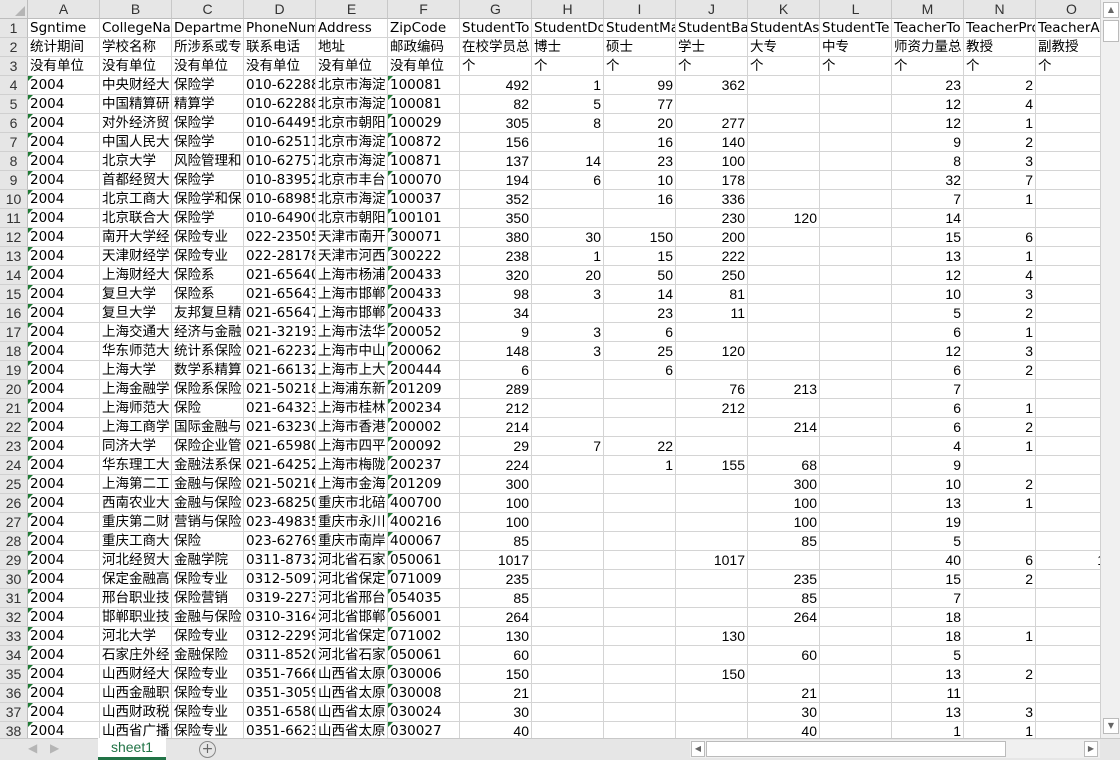 This screenshot has height=760, width=1120. I want to click on header-cell: StudentBa, so click(712, 28).